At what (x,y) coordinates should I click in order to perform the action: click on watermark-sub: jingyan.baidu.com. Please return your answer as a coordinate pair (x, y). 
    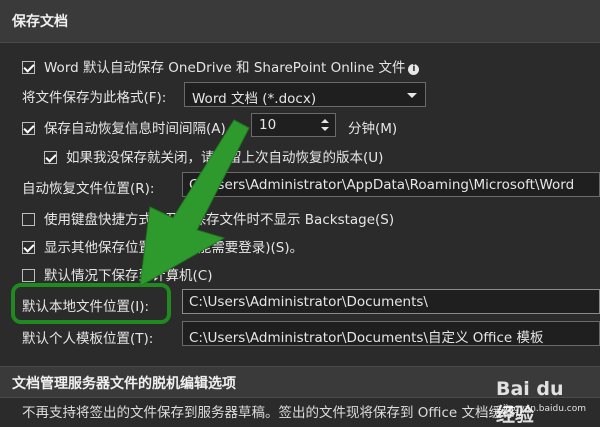
    Looking at the image, I should click on (544, 409).